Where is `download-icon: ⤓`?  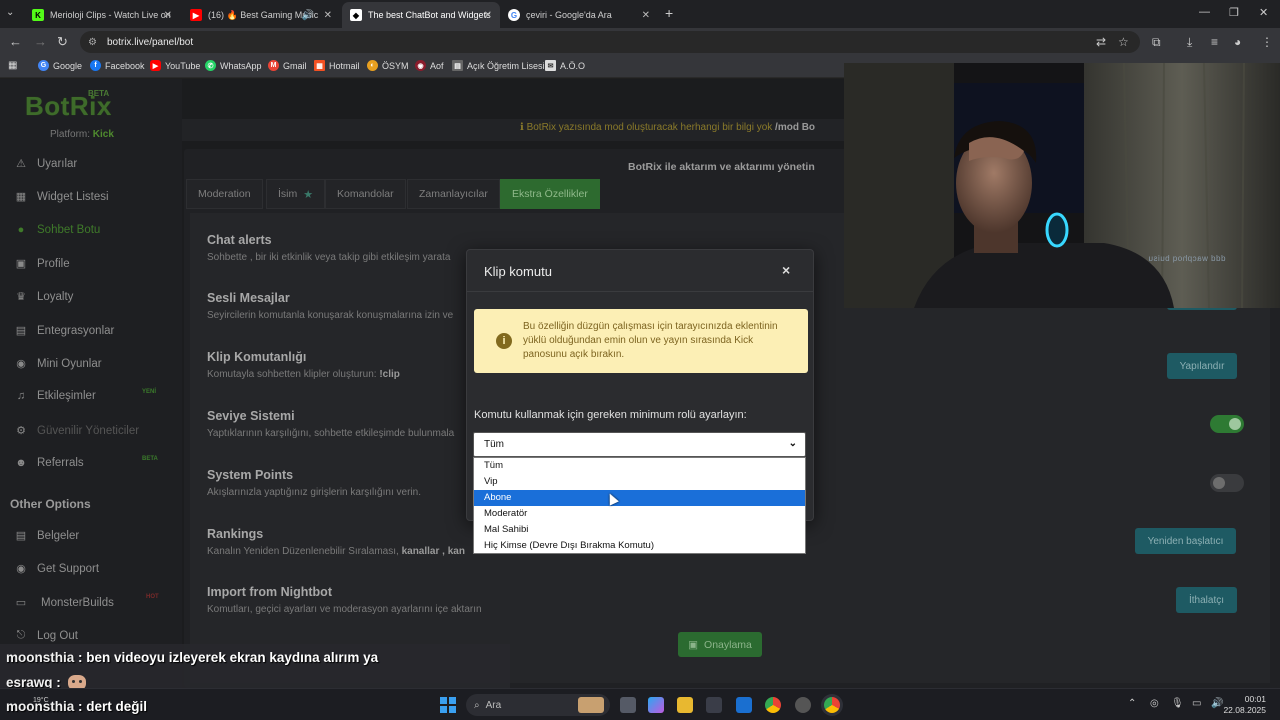 download-icon: ⤓ is located at coordinates (1189, 42).